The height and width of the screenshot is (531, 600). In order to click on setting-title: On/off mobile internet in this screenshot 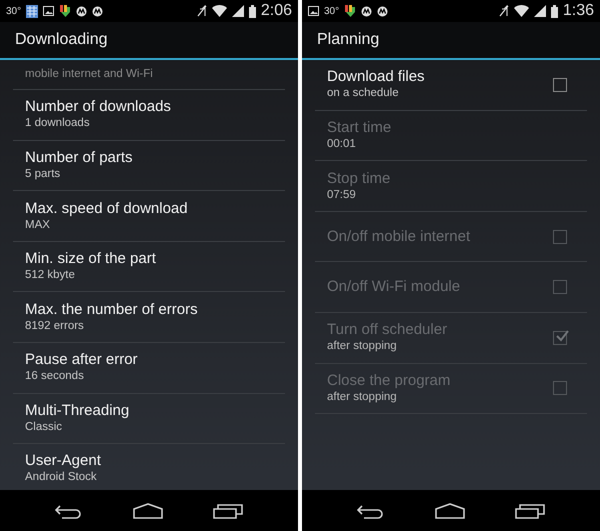, I will do `click(398, 237)`.